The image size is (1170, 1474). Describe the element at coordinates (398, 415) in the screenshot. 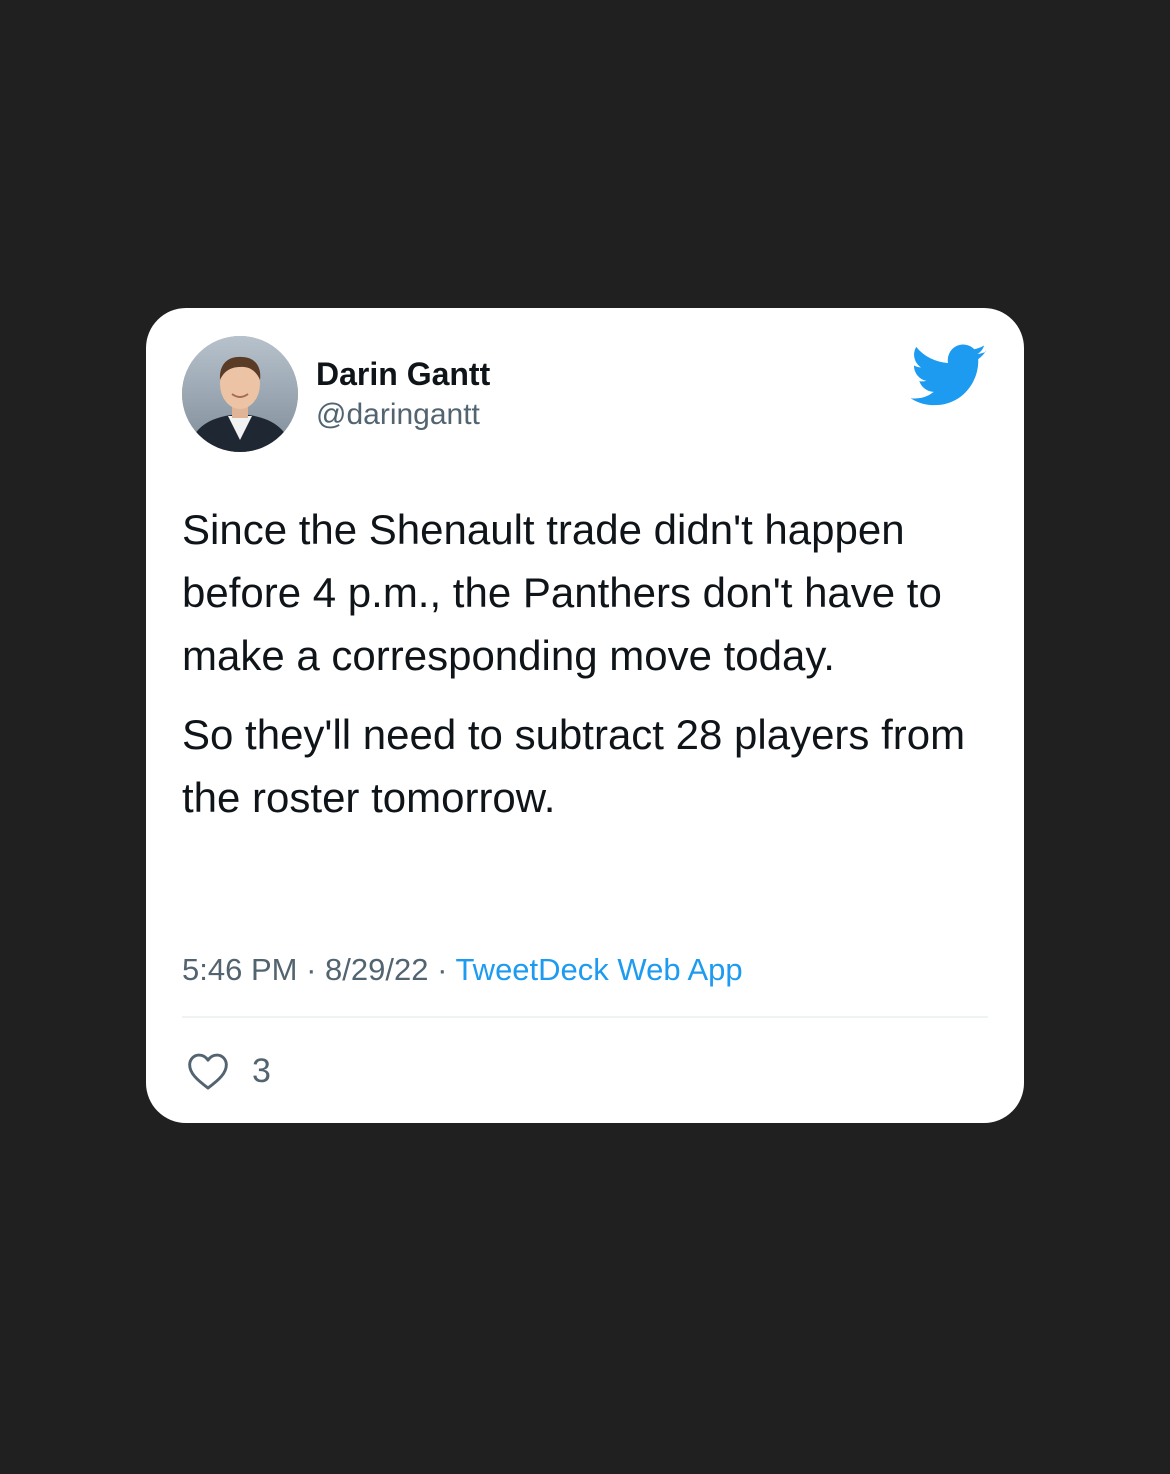

I see `author-handle: @daringantt` at that location.